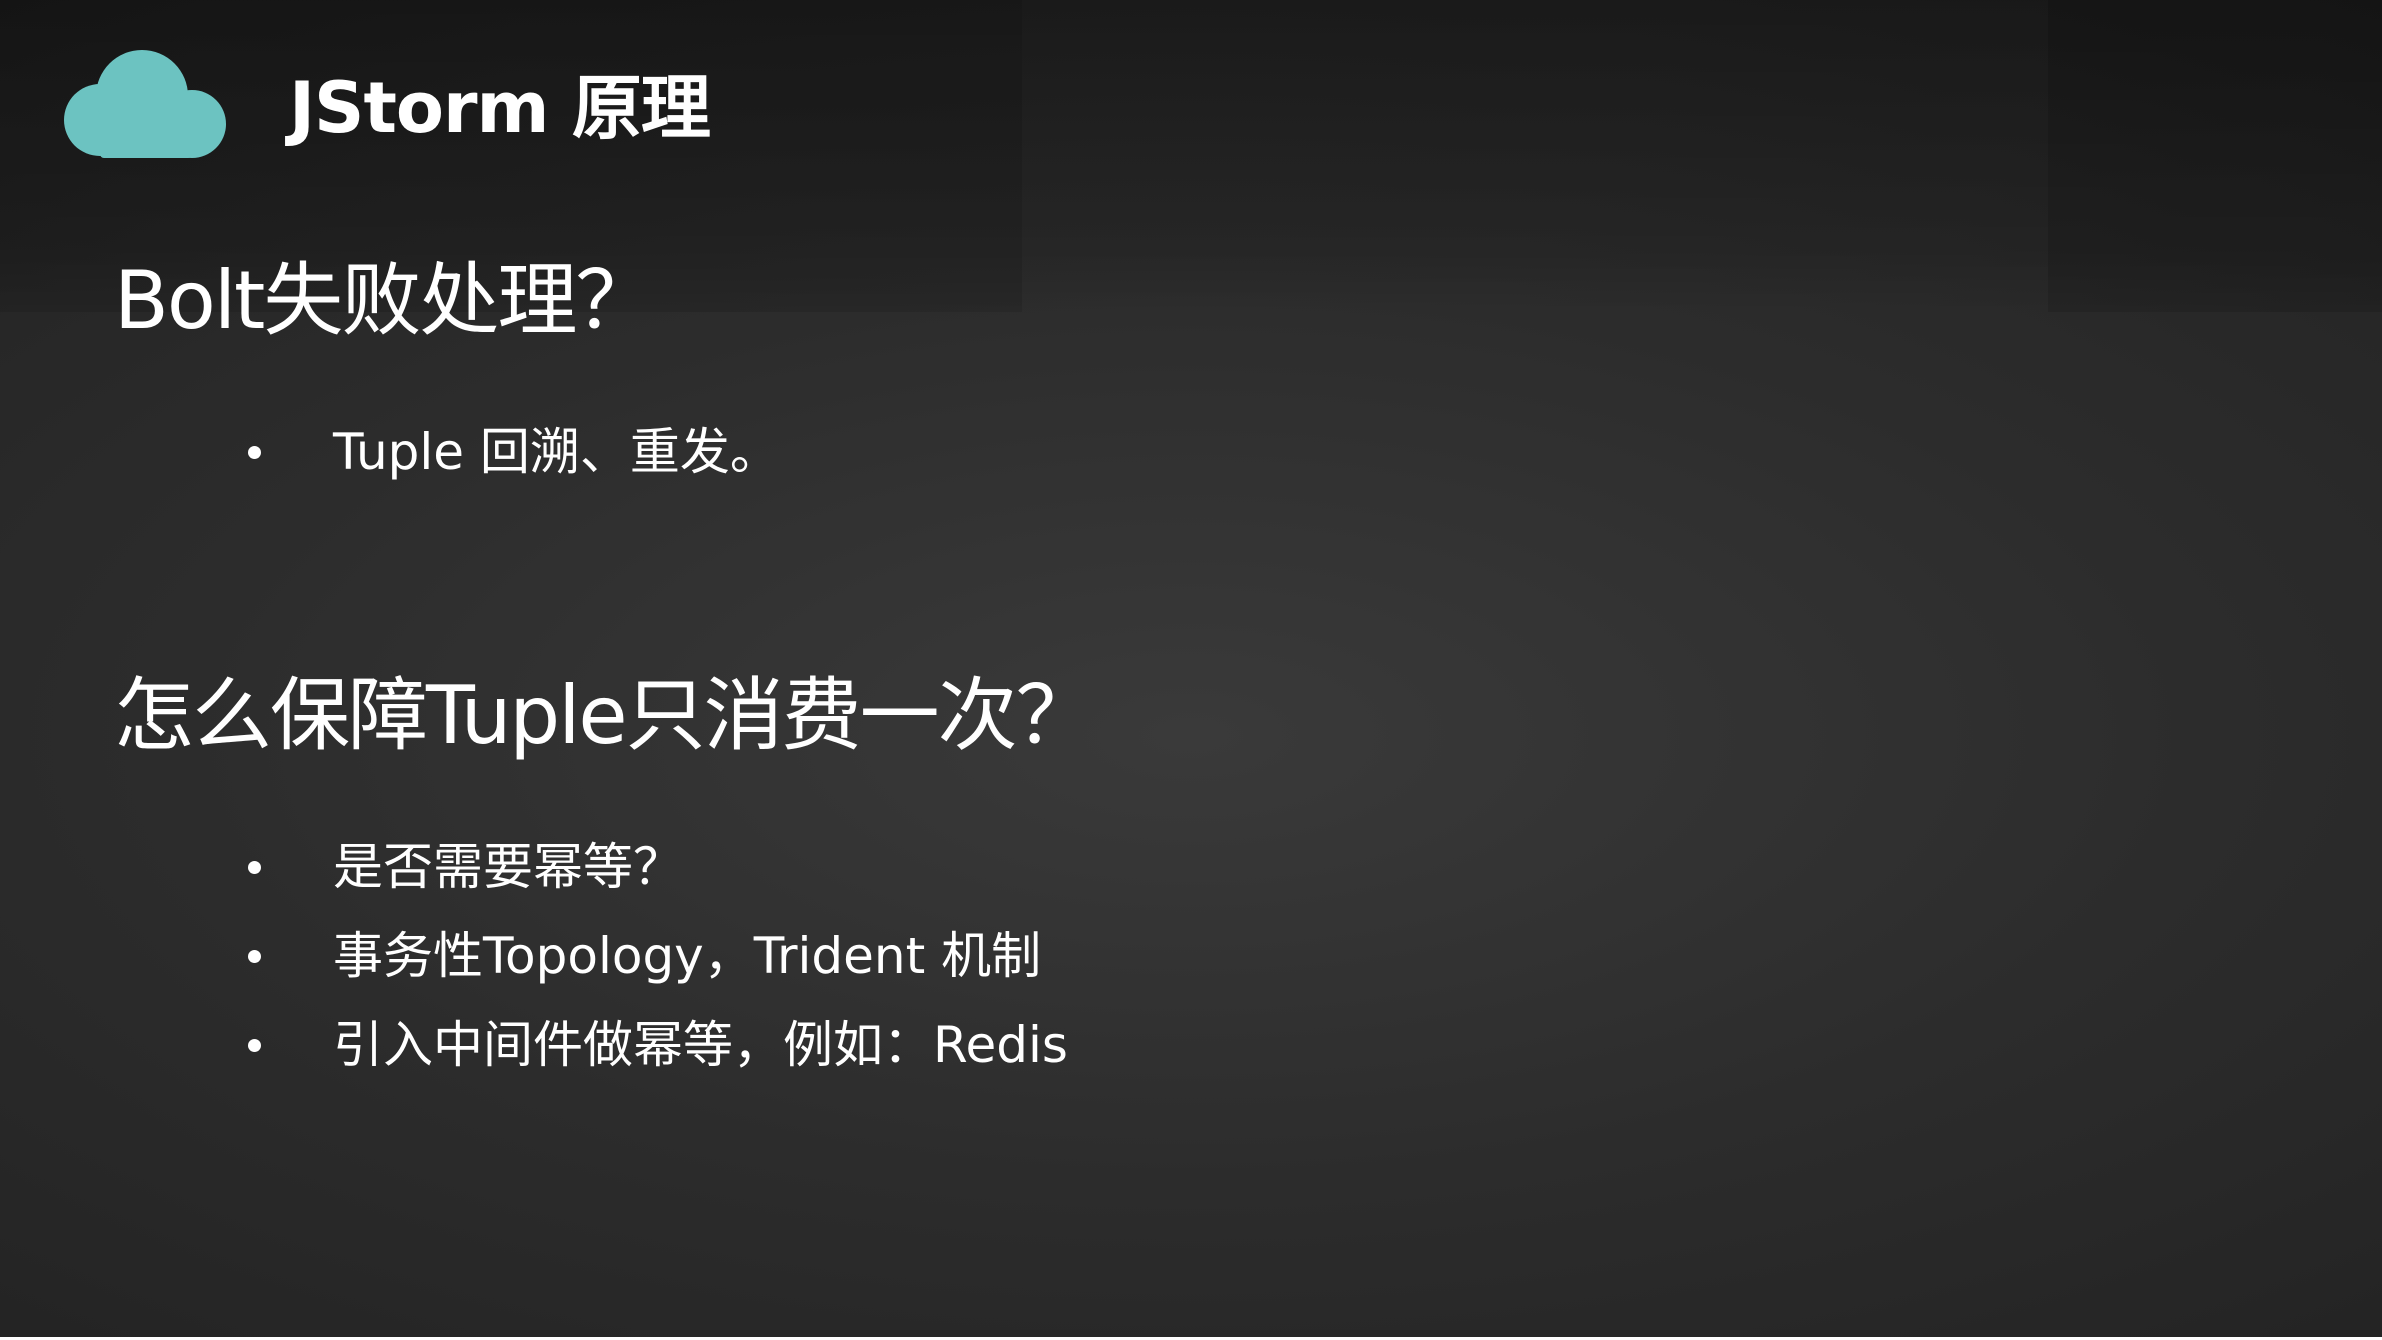 Image resolution: width=2382 pixels, height=1340 pixels. Describe the element at coordinates (2215, 156) in the screenshot. I see `header-band-right-panel` at that location.